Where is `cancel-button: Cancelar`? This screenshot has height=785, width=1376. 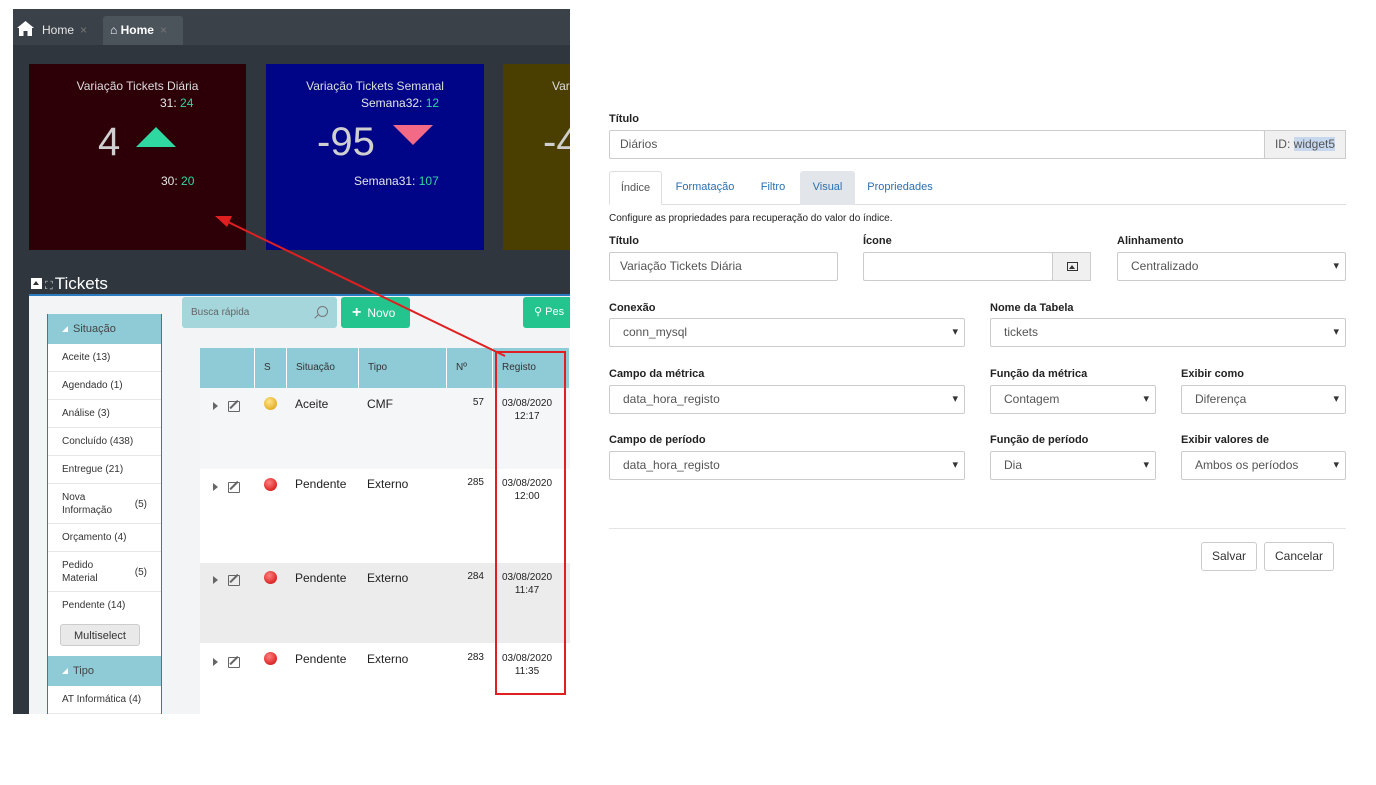 cancel-button: Cancelar is located at coordinates (1299, 556).